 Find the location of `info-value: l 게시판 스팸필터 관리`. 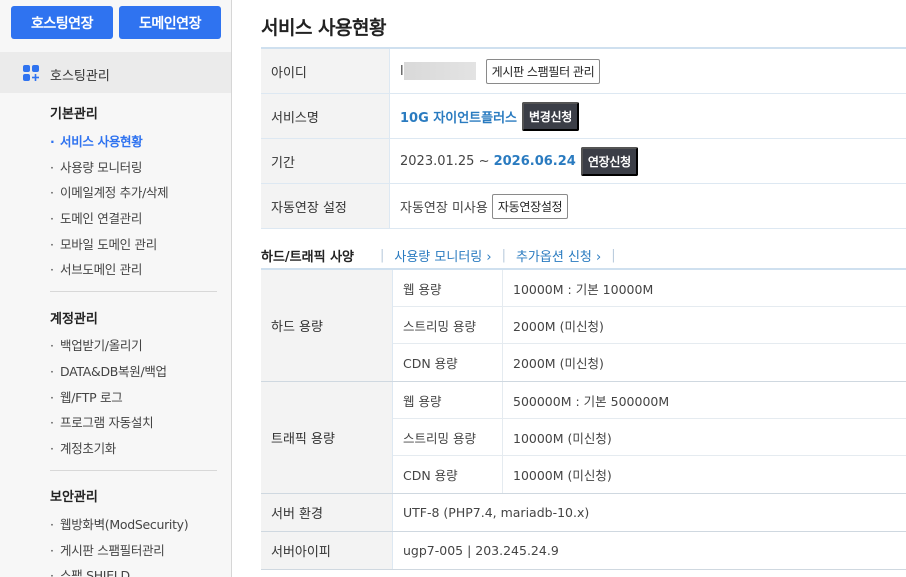

info-value: l 게시판 스팸필터 관리 is located at coordinates (648, 71).